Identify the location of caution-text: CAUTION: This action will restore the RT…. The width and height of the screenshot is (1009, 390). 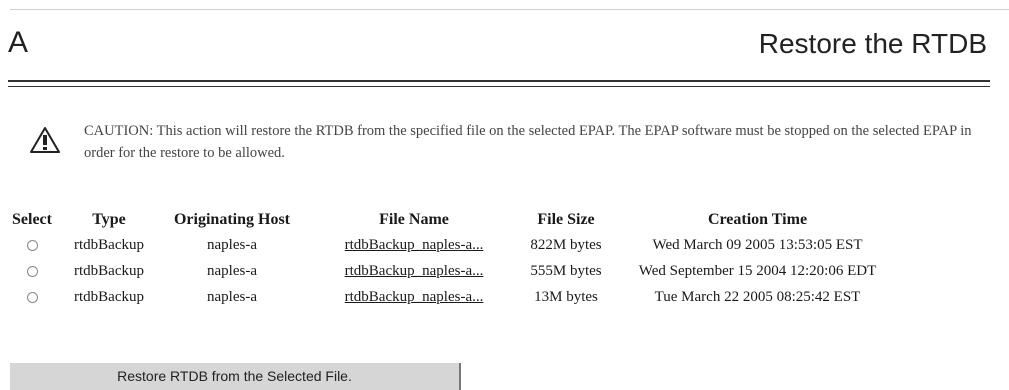
(528, 142).